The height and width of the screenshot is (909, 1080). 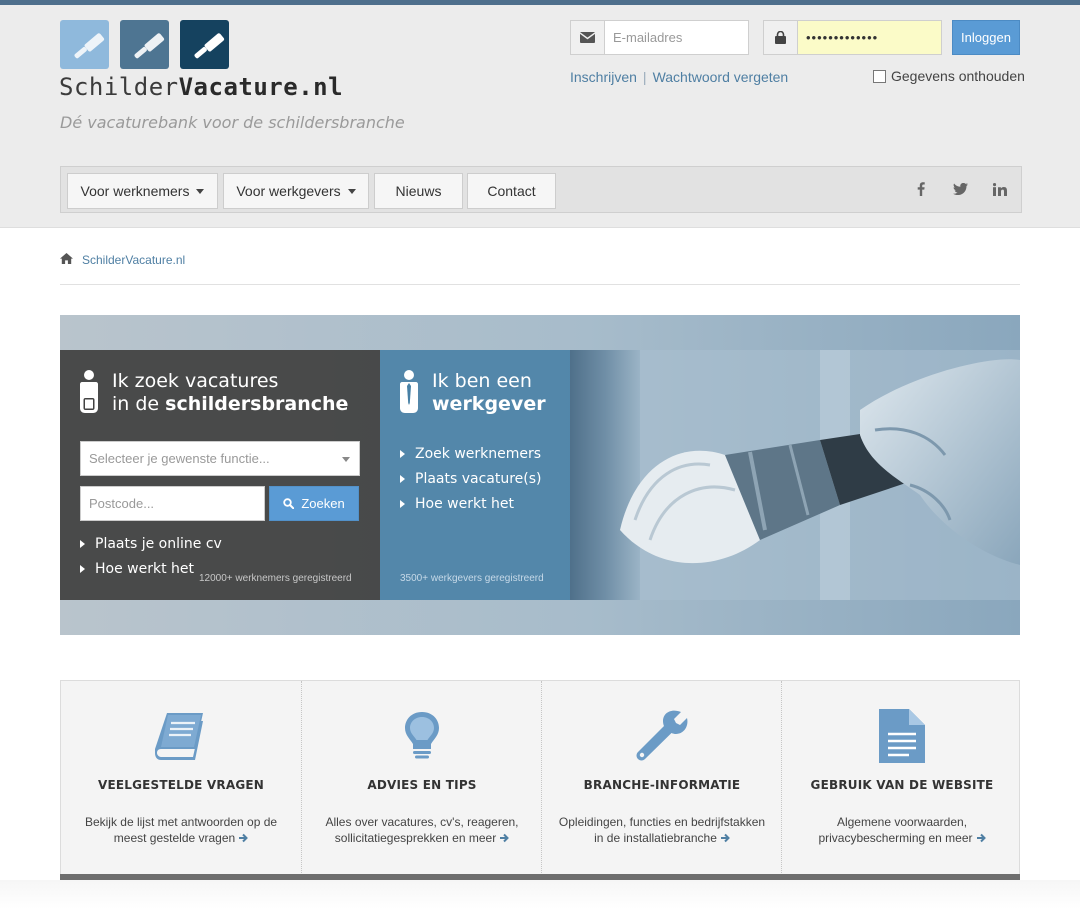 I want to click on employer-title: Ik ben een werkgever, so click(x=489, y=393).